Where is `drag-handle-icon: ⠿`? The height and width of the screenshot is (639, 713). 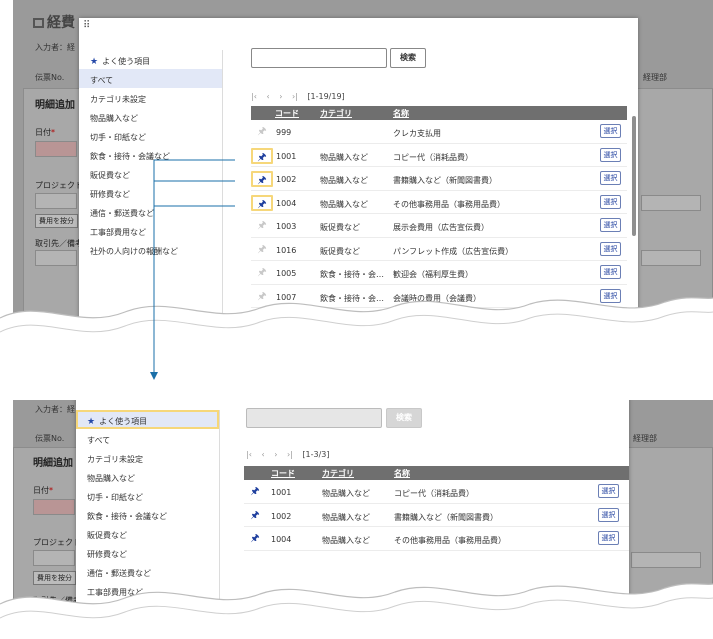
drag-handle-icon: ⠿ is located at coordinates (86, 26).